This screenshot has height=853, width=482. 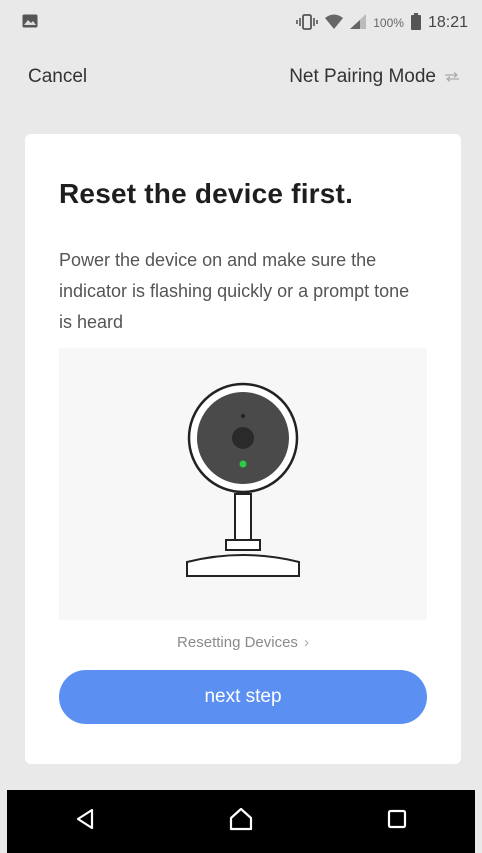 I want to click on resetting-devices-link: Resetting Devices ›, so click(x=243, y=642).